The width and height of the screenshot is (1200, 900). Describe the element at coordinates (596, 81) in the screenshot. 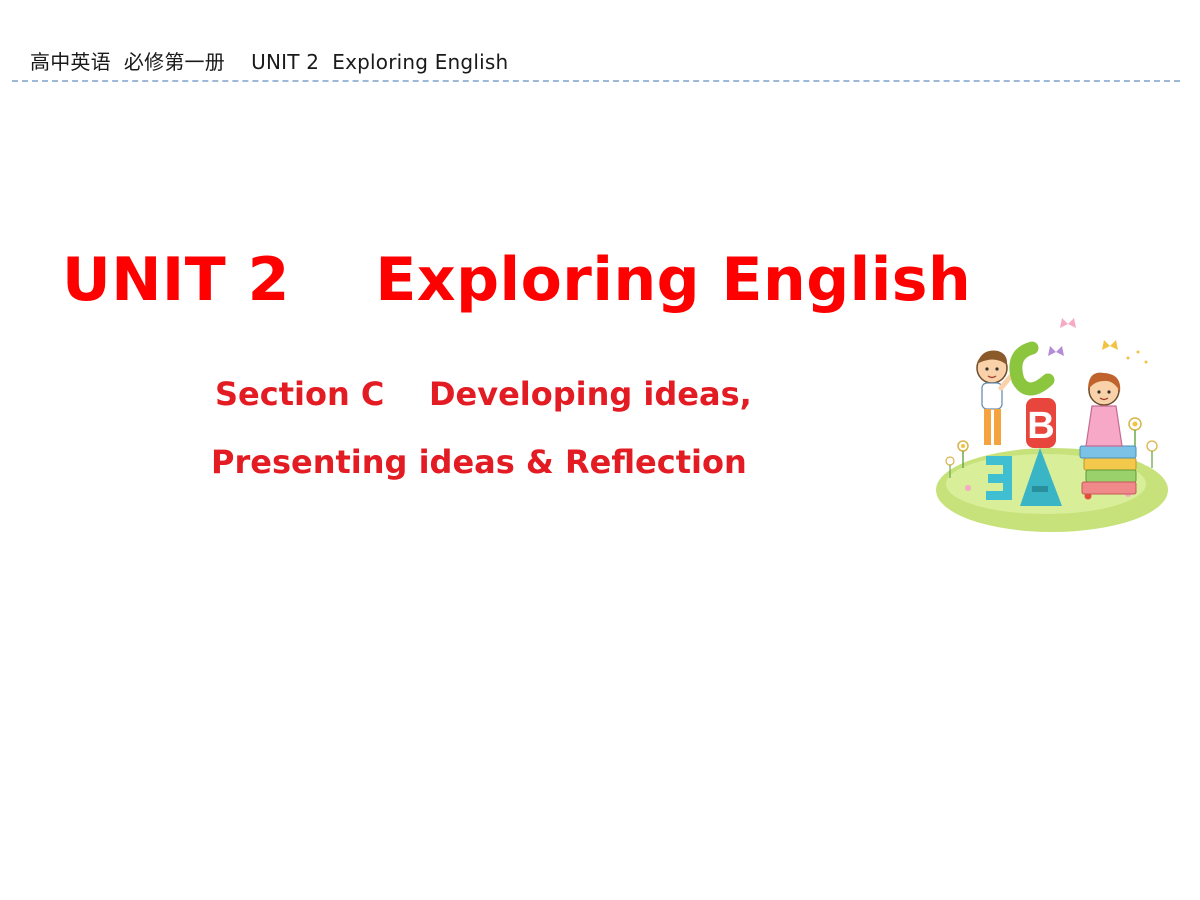

I see `header-divider` at that location.